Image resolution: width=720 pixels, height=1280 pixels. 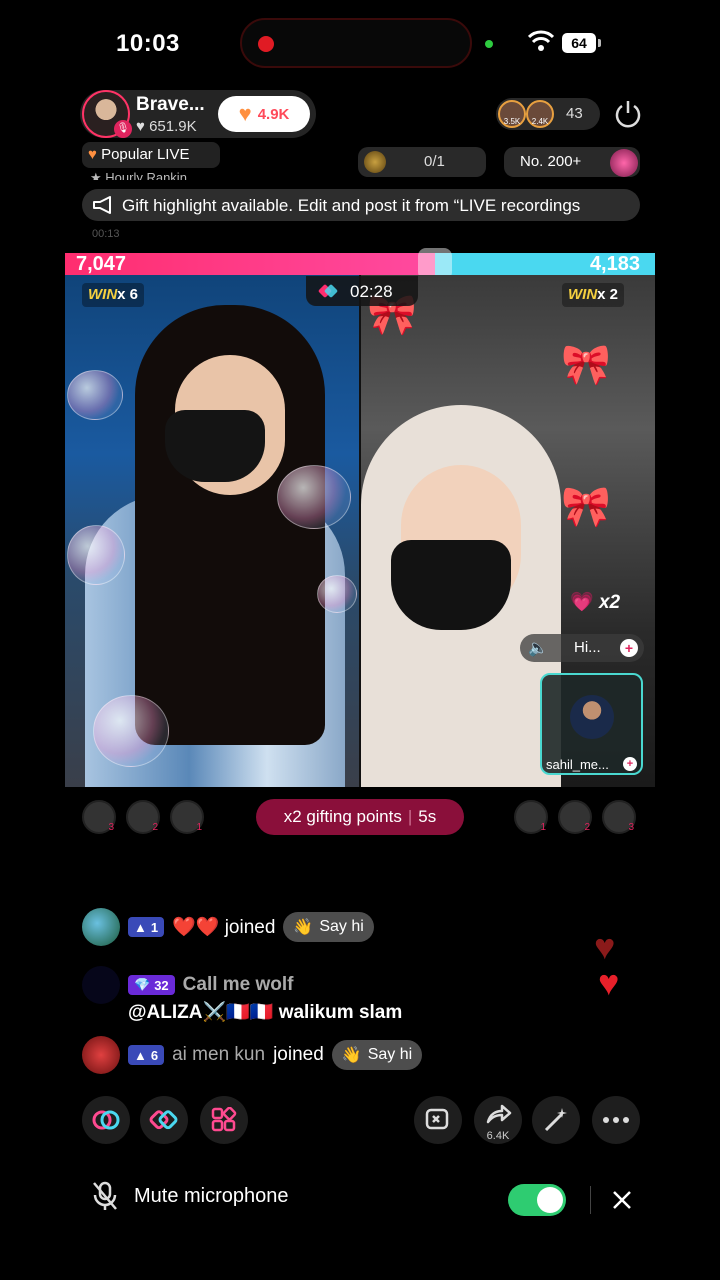 What do you see at coordinates (238, 984) in the screenshot?
I see `chat-username: Call me wolf` at bounding box center [238, 984].